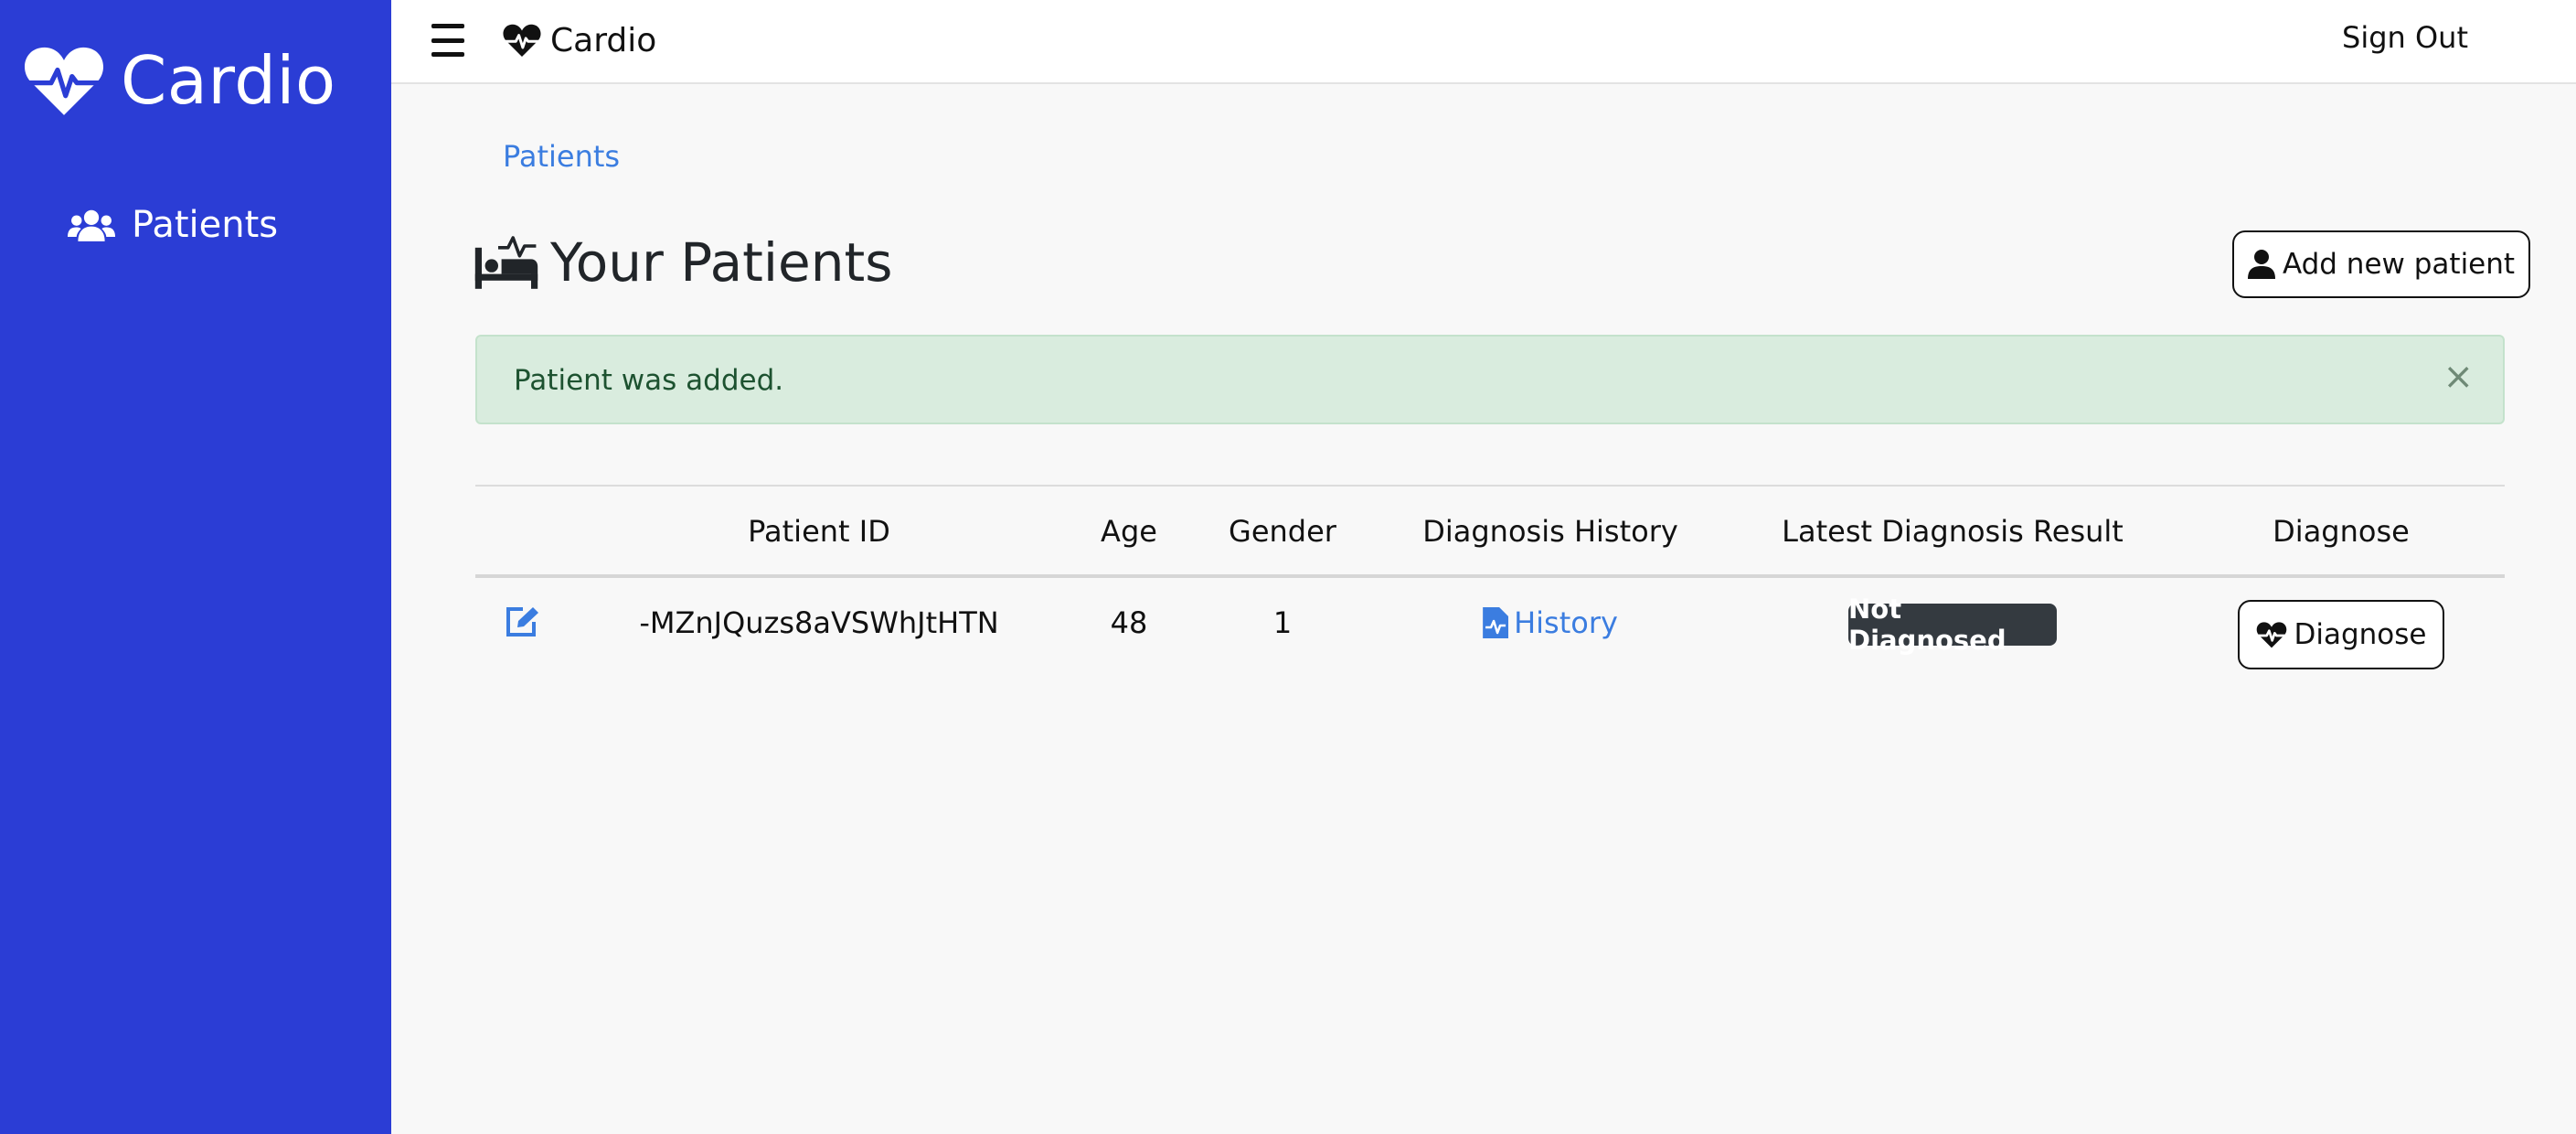 The image size is (2576, 1134). I want to click on file-medical-icon, so click(1496, 622).